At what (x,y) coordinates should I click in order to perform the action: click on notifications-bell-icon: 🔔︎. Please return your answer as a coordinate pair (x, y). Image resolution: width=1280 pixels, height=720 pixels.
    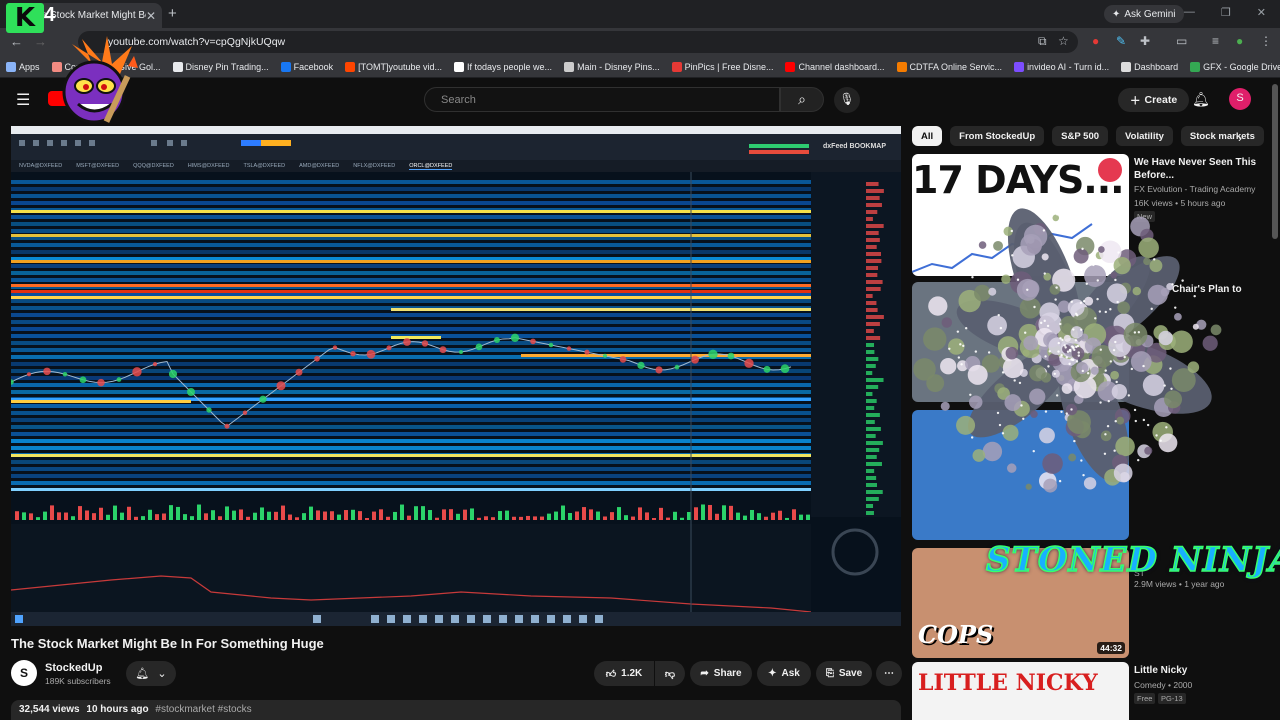
    Looking at the image, I should click on (1201, 99).